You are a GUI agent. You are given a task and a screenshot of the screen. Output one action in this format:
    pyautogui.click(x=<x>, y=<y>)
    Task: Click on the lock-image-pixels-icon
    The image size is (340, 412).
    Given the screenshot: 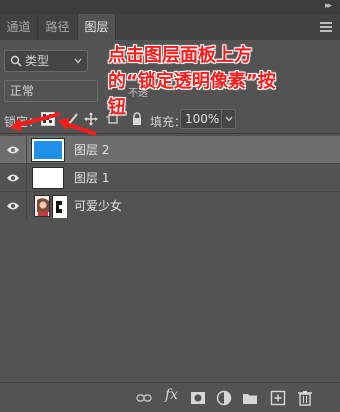 What is the action you would take?
    pyautogui.click(x=73, y=119)
    